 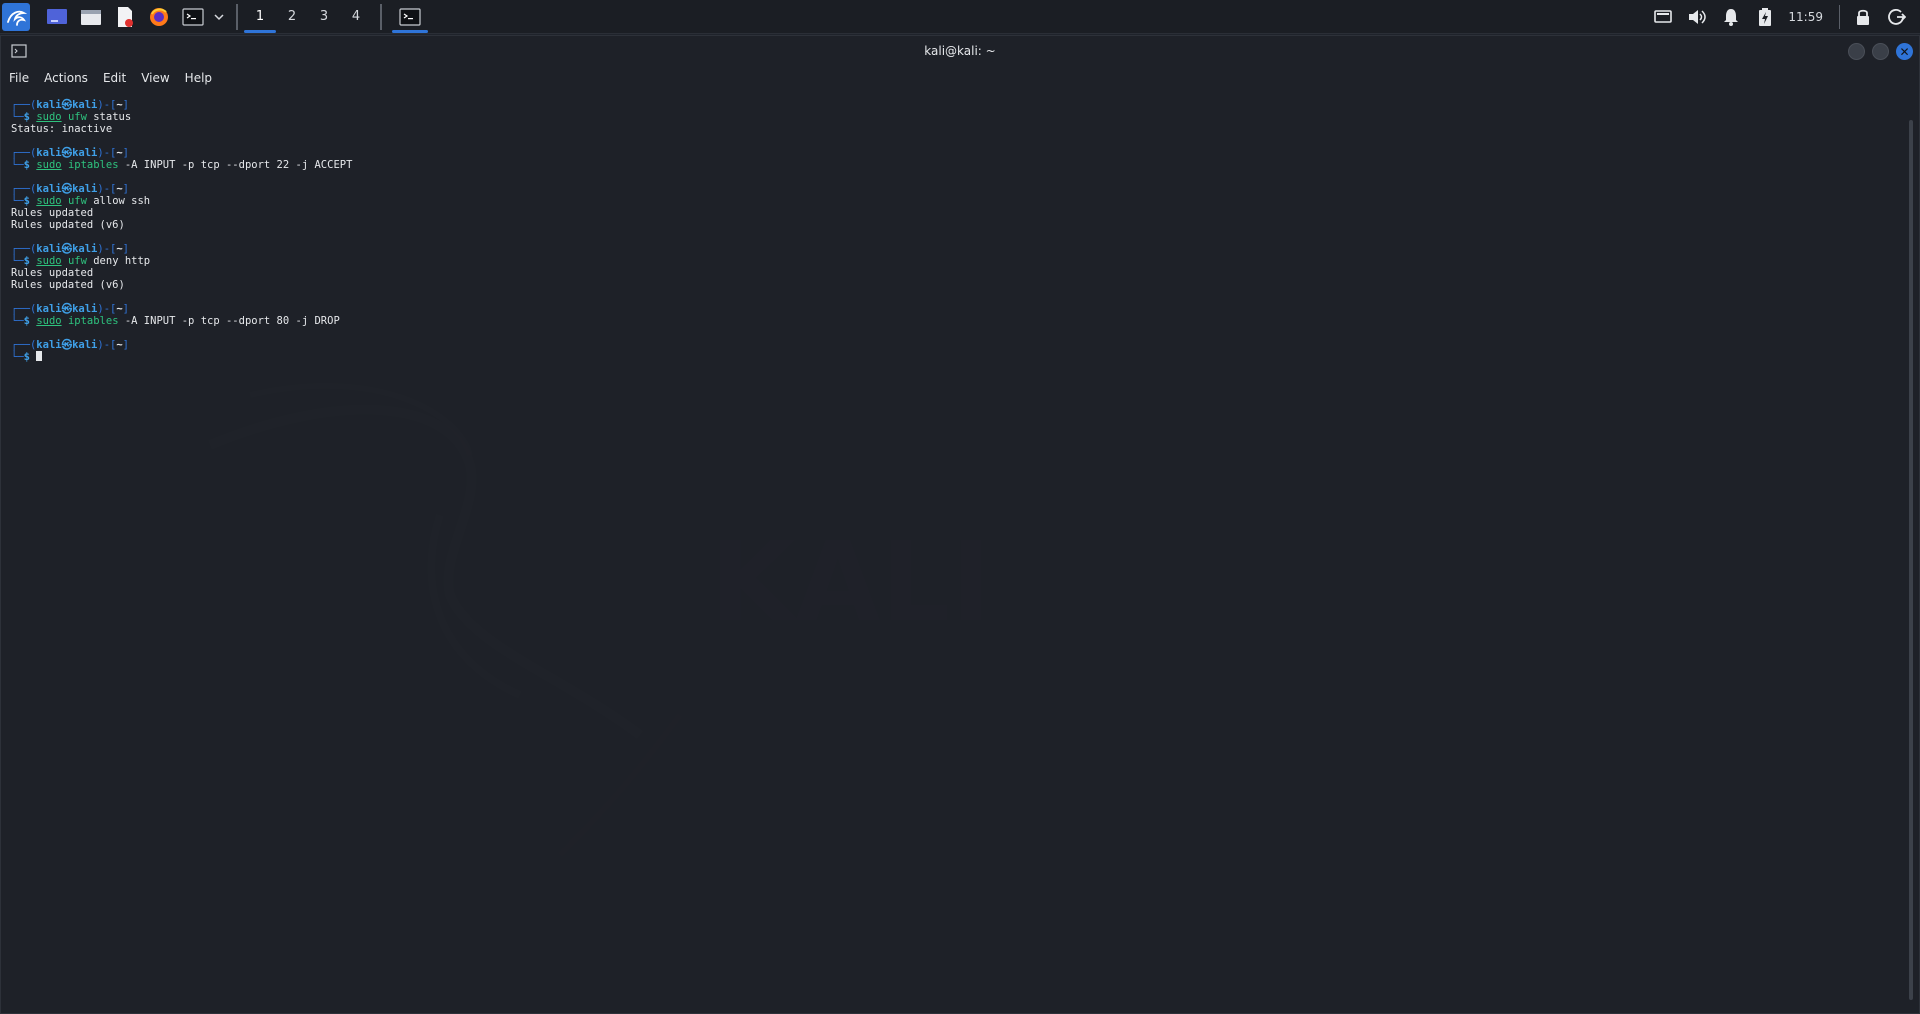 I want to click on menu-view: View, so click(x=155, y=78).